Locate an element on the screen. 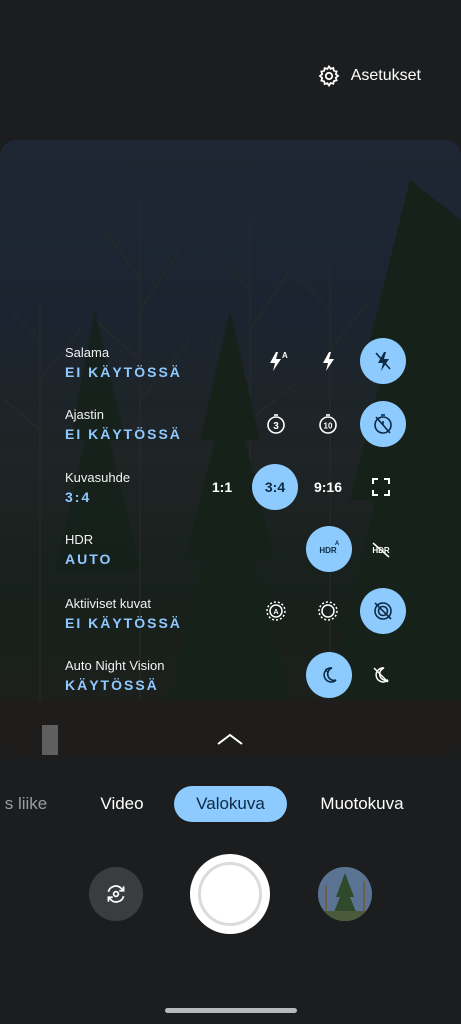 This screenshot has height=1024, width=461. active-photos-label: Aktiiviset kuvat is located at coordinates (108, 603).